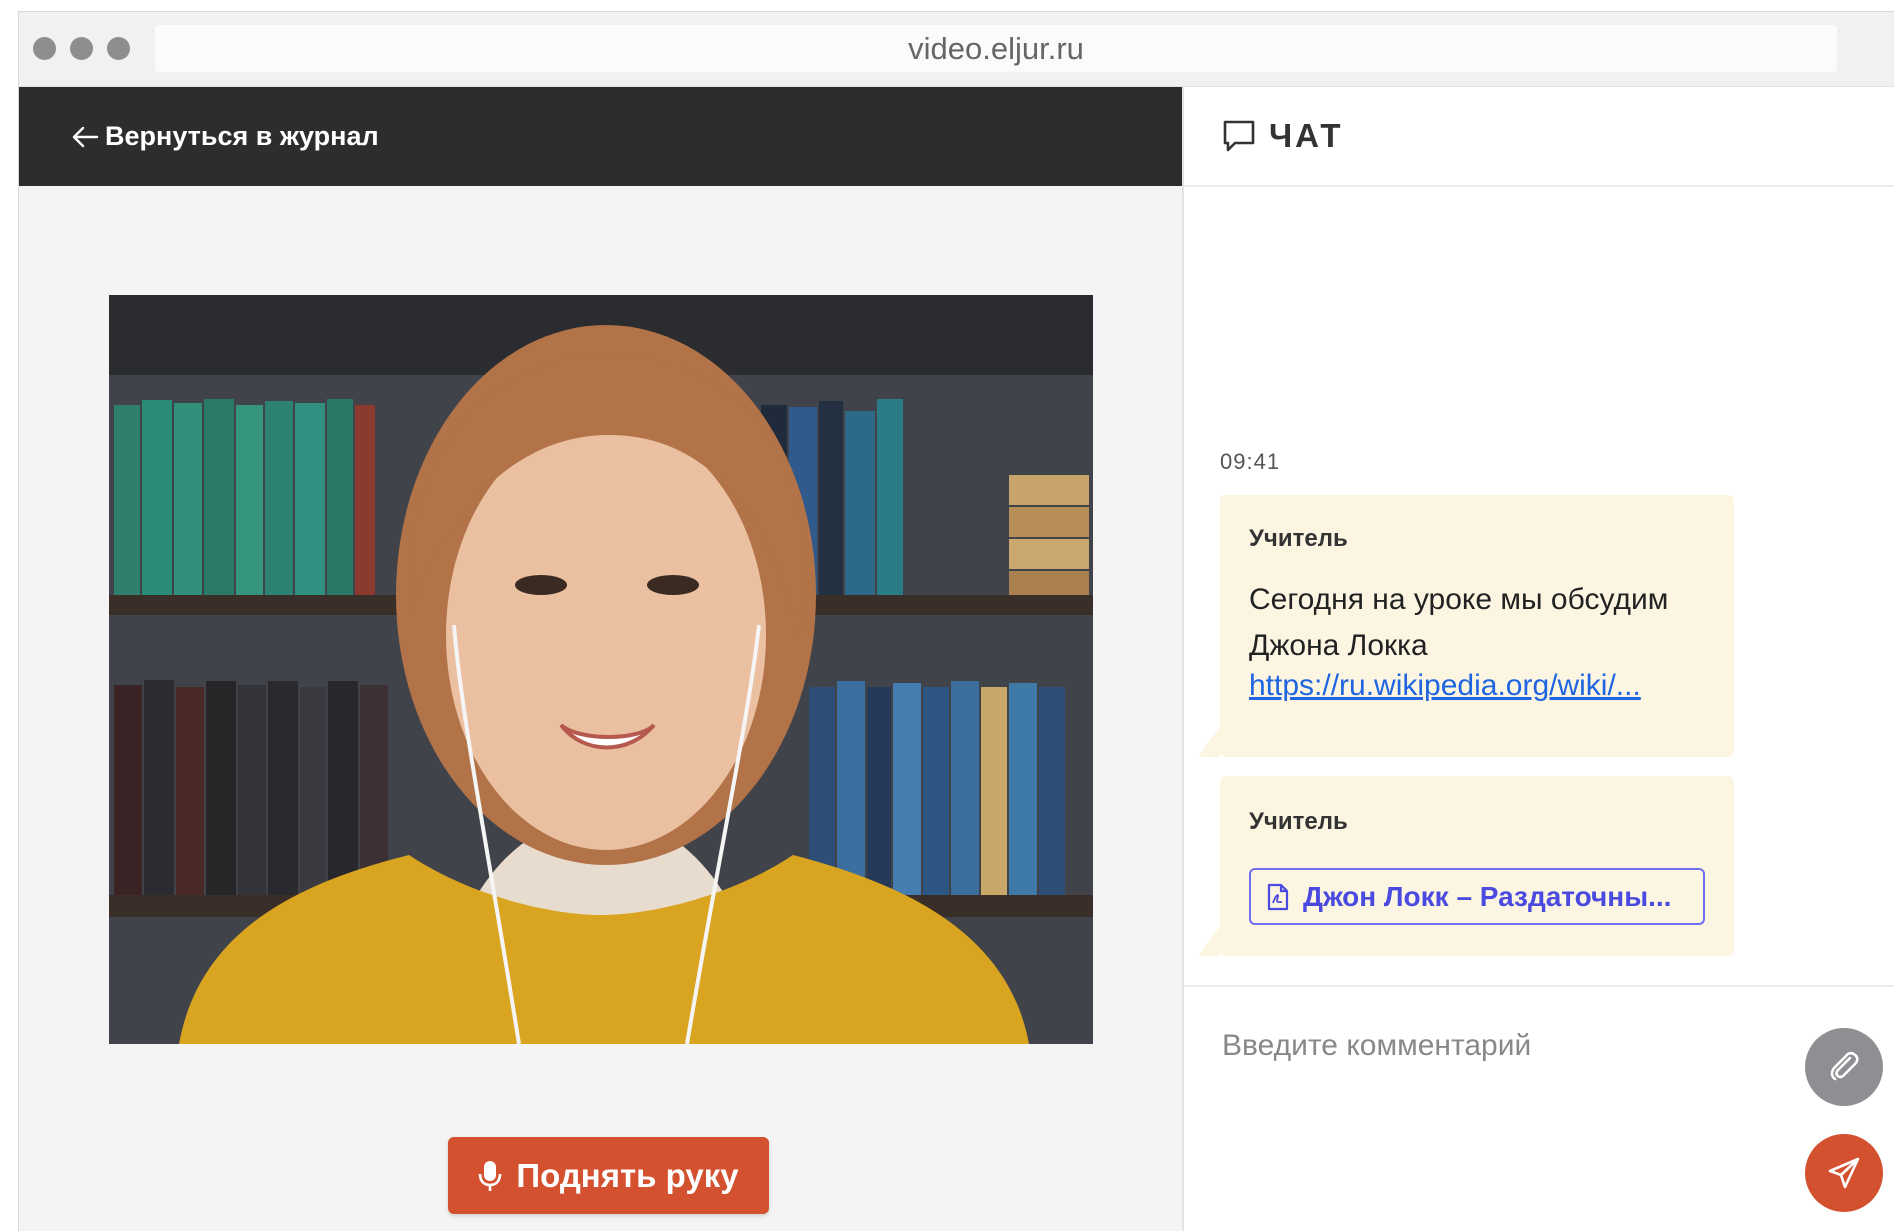  I want to click on message-text: Сегодня на уроке мы обсудим Джона Локка, so click(1459, 622).